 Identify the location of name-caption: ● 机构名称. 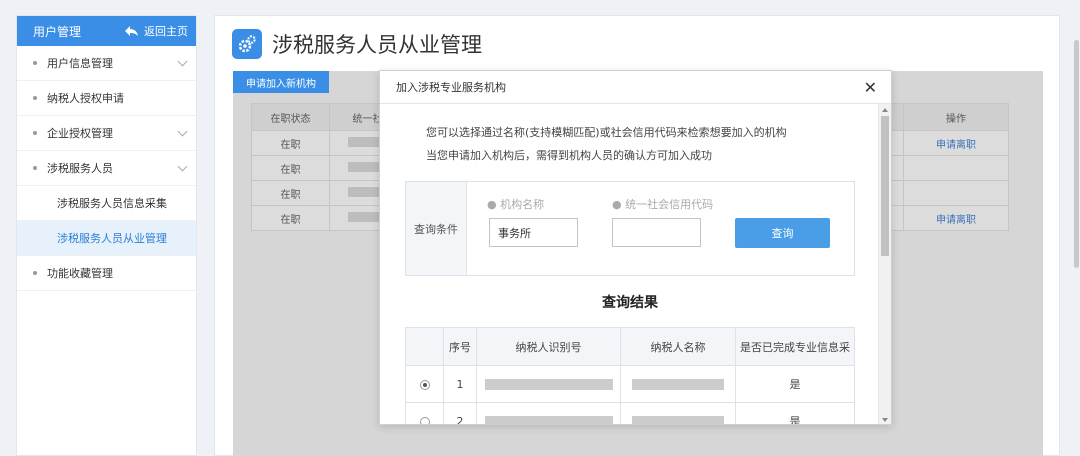
(516, 204).